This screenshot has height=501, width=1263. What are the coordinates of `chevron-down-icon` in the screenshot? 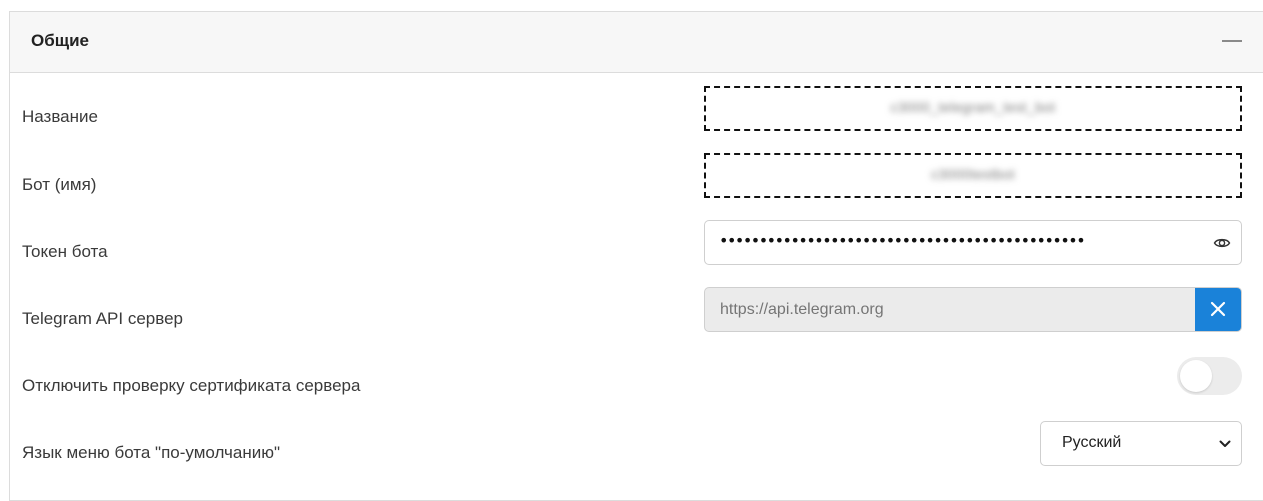 It's located at (1225, 443).